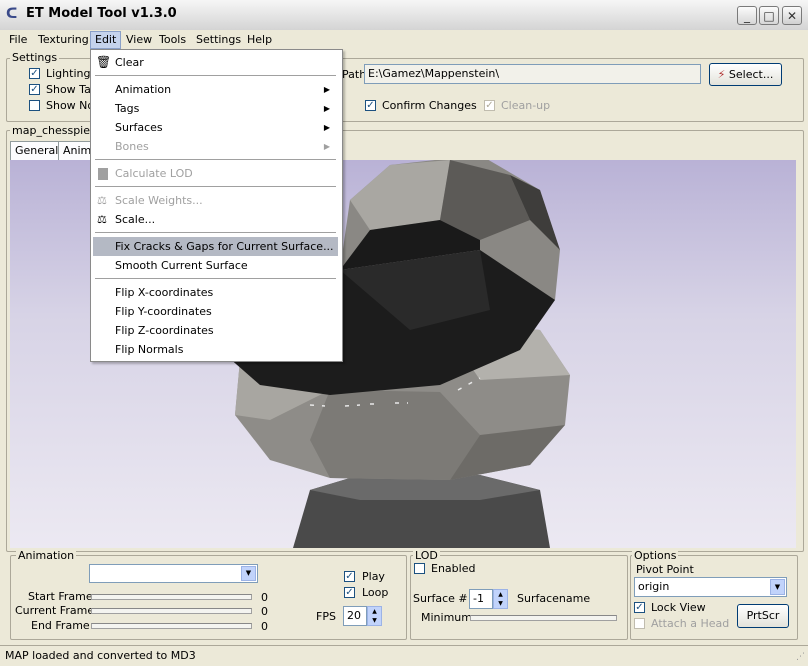 The image size is (808, 666). I want to click on menu-item-tags-label: Tags, so click(127, 108).